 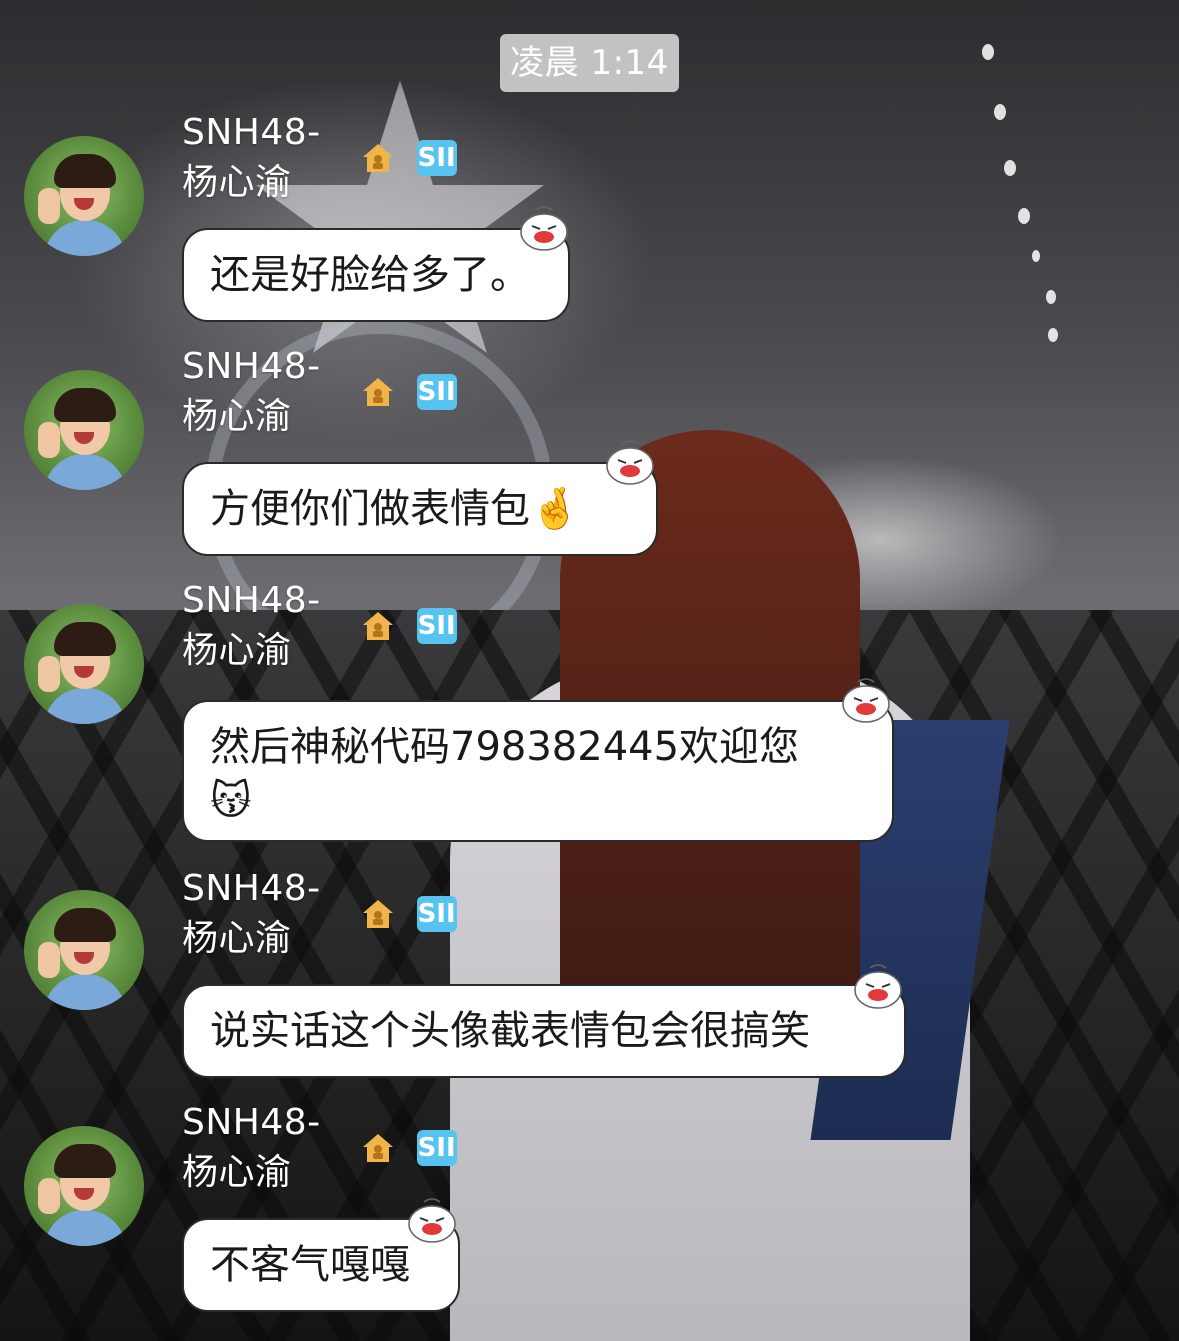 I want to click on message-bubble: 说实话这个头像截表情包会很搞笑, so click(x=544, y=1031).